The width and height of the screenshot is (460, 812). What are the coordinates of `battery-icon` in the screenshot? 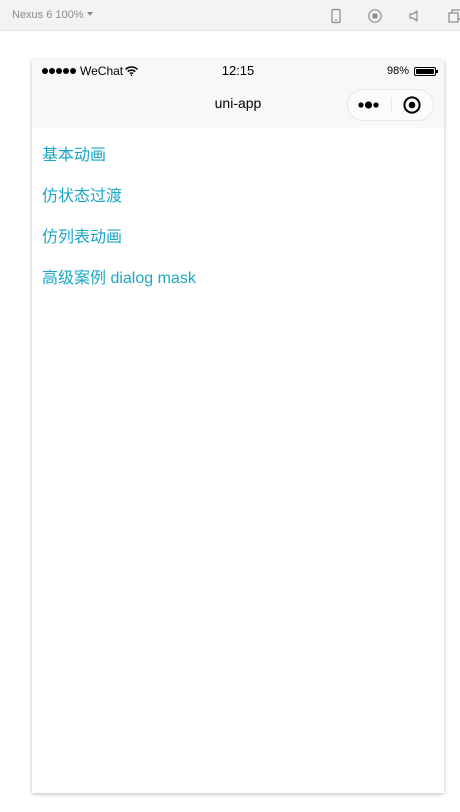 It's located at (426, 71).